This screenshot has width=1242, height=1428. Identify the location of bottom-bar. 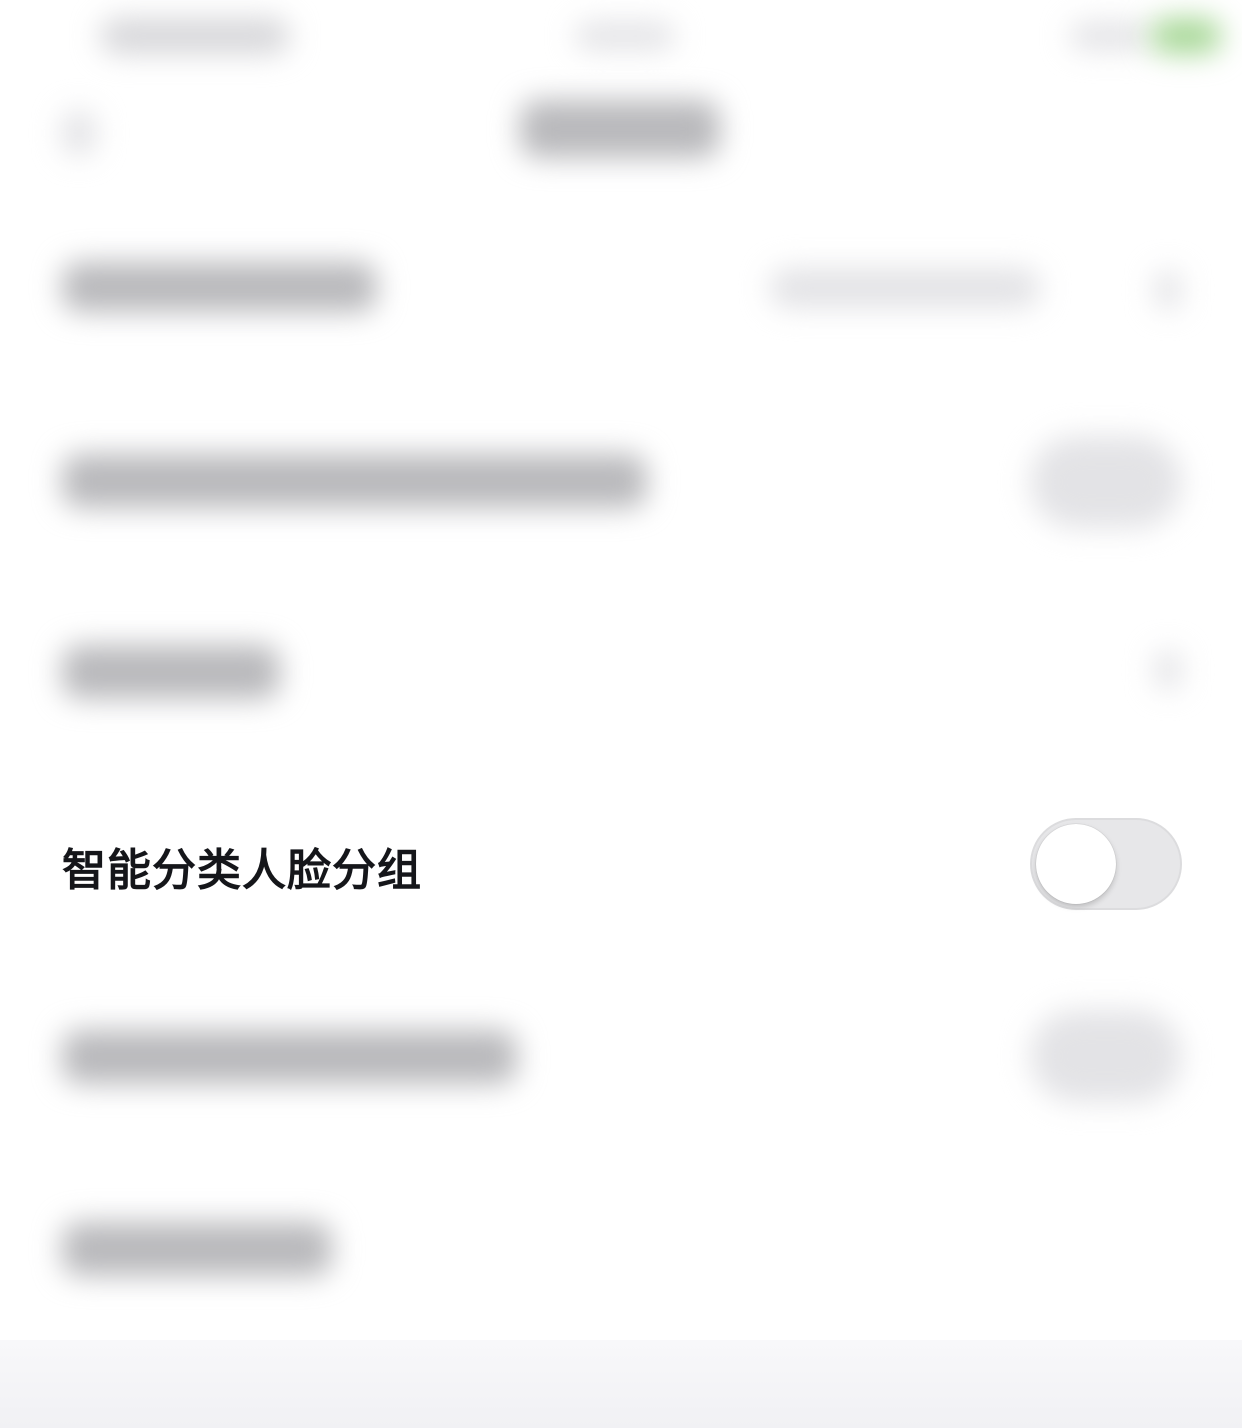
(621, 1384).